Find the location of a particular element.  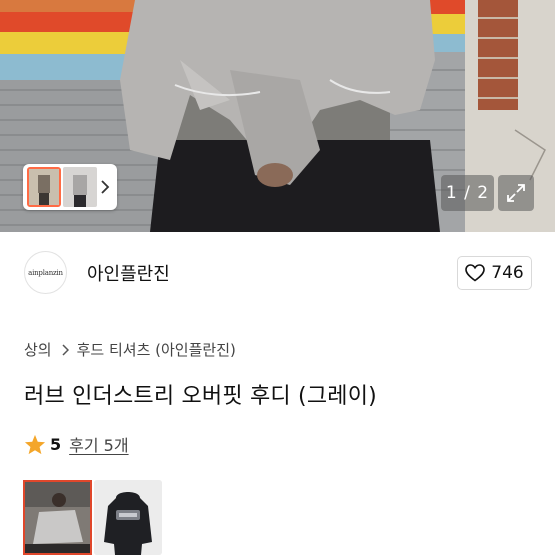

rating-row: 5 후기 5개 is located at coordinates (76, 444).